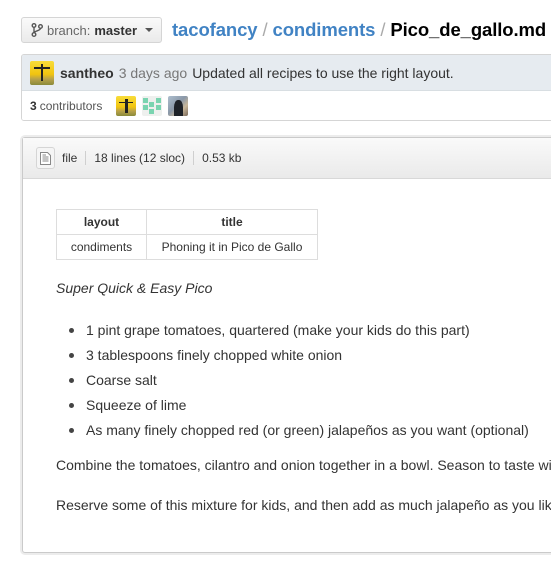  Describe the element at coordinates (149, 30) in the screenshot. I see `chevron-down-icon` at that location.